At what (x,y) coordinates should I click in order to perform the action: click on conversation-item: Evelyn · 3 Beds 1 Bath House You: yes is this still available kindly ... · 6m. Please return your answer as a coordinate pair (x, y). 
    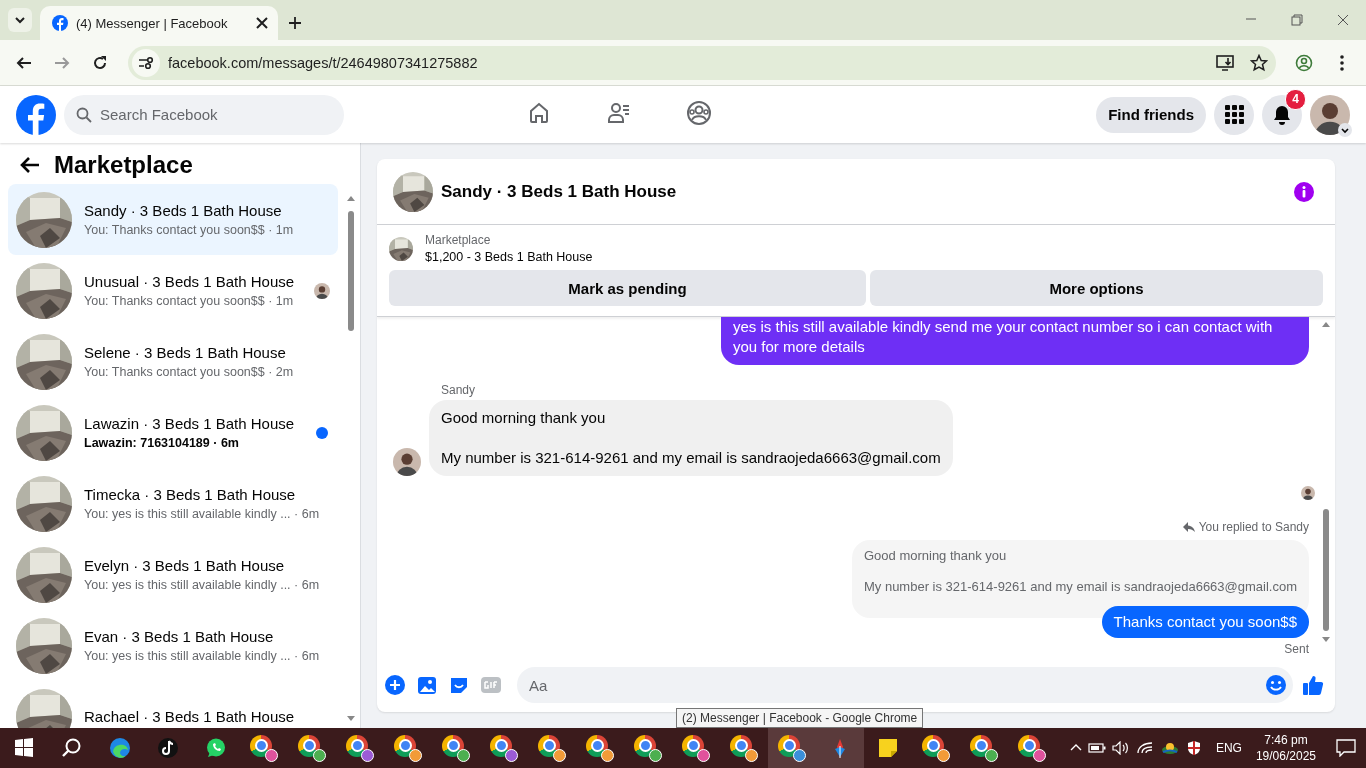
    Looking at the image, I should click on (173, 574).